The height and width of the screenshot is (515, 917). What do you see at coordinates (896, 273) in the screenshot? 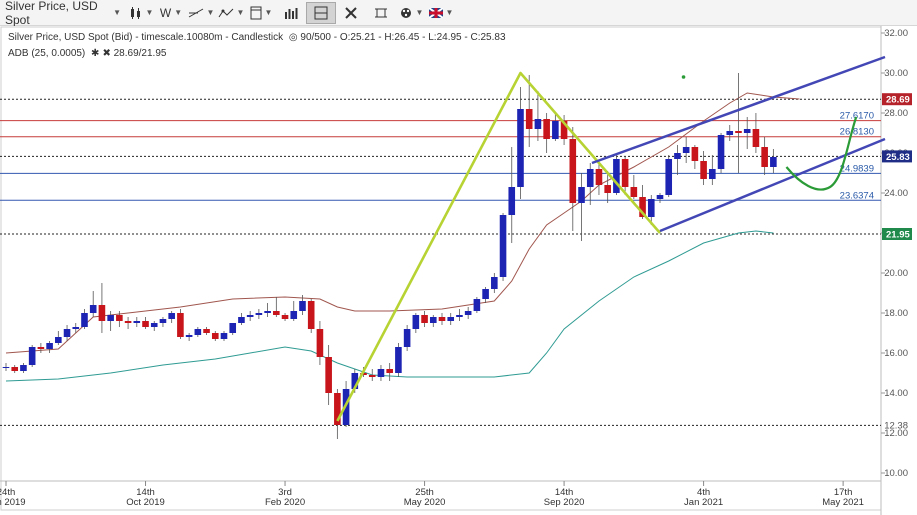
I see `y-tick-label: 20.00` at bounding box center [896, 273].